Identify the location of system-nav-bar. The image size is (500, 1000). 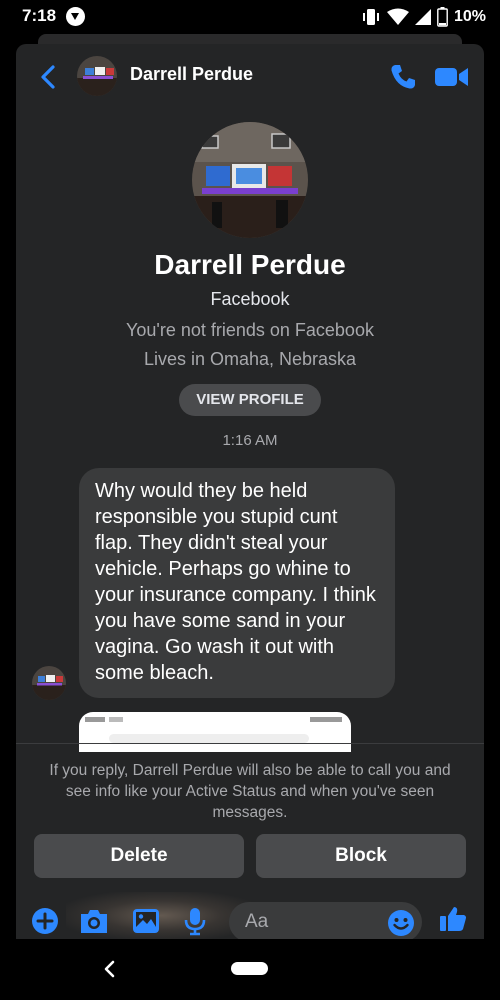
(250, 969).